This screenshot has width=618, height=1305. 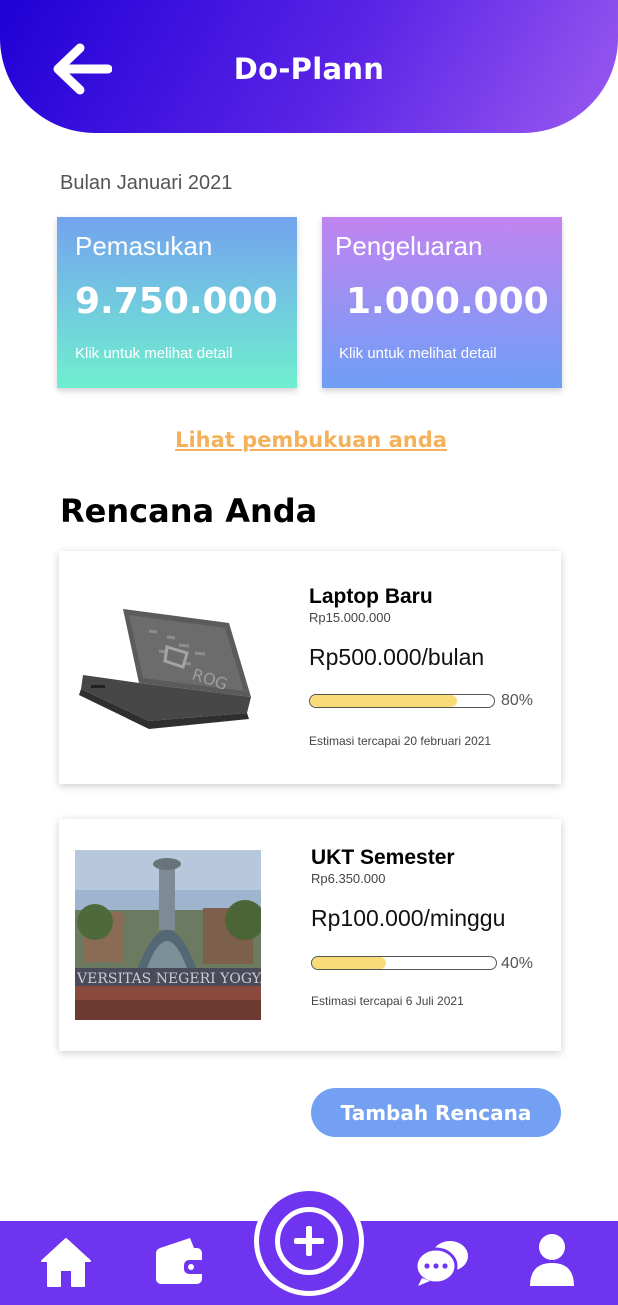 What do you see at coordinates (350, 617) in the screenshot?
I see `plan-total: Rp15.000.000` at bounding box center [350, 617].